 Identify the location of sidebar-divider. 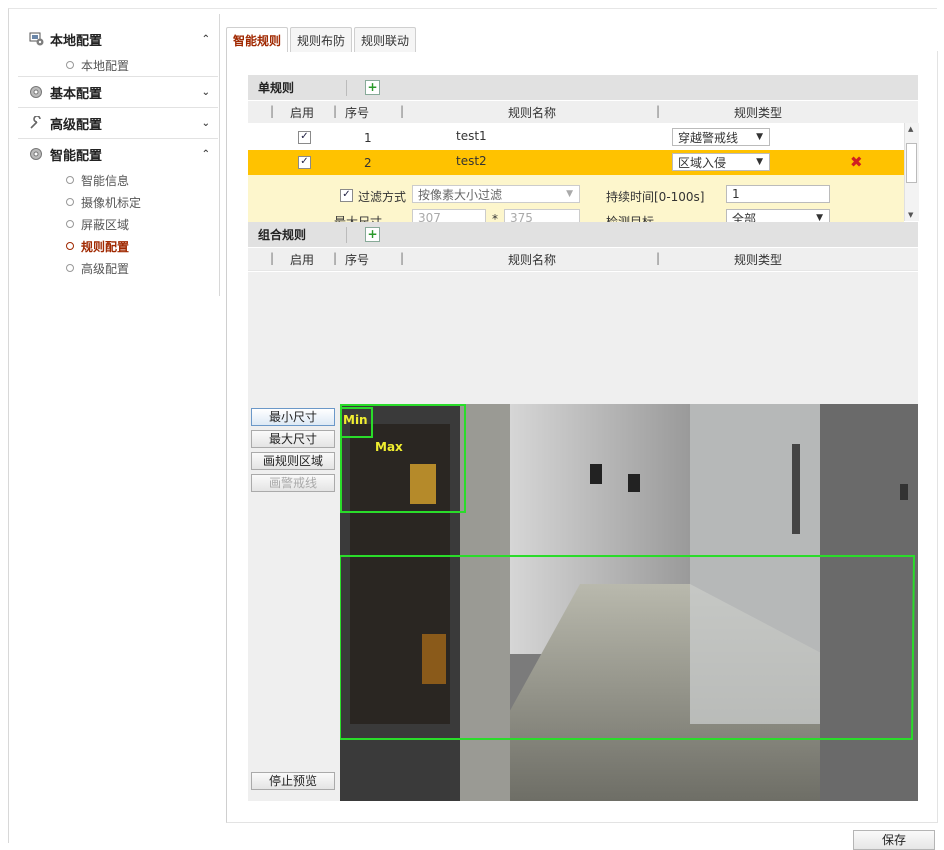
(219, 155).